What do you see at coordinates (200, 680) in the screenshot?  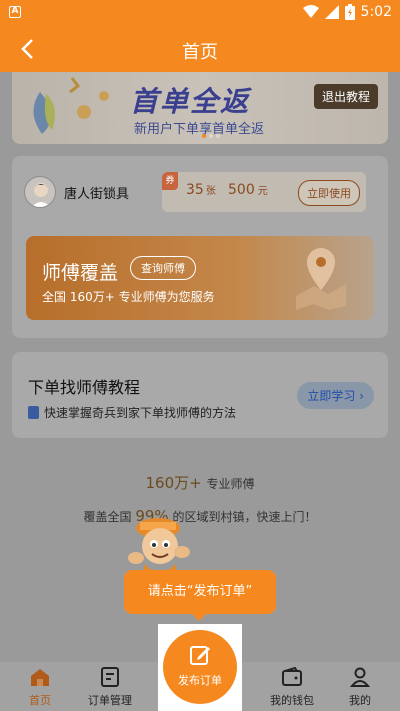 I see `publish-order-label: 发布订单` at bounding box center [200, 680].